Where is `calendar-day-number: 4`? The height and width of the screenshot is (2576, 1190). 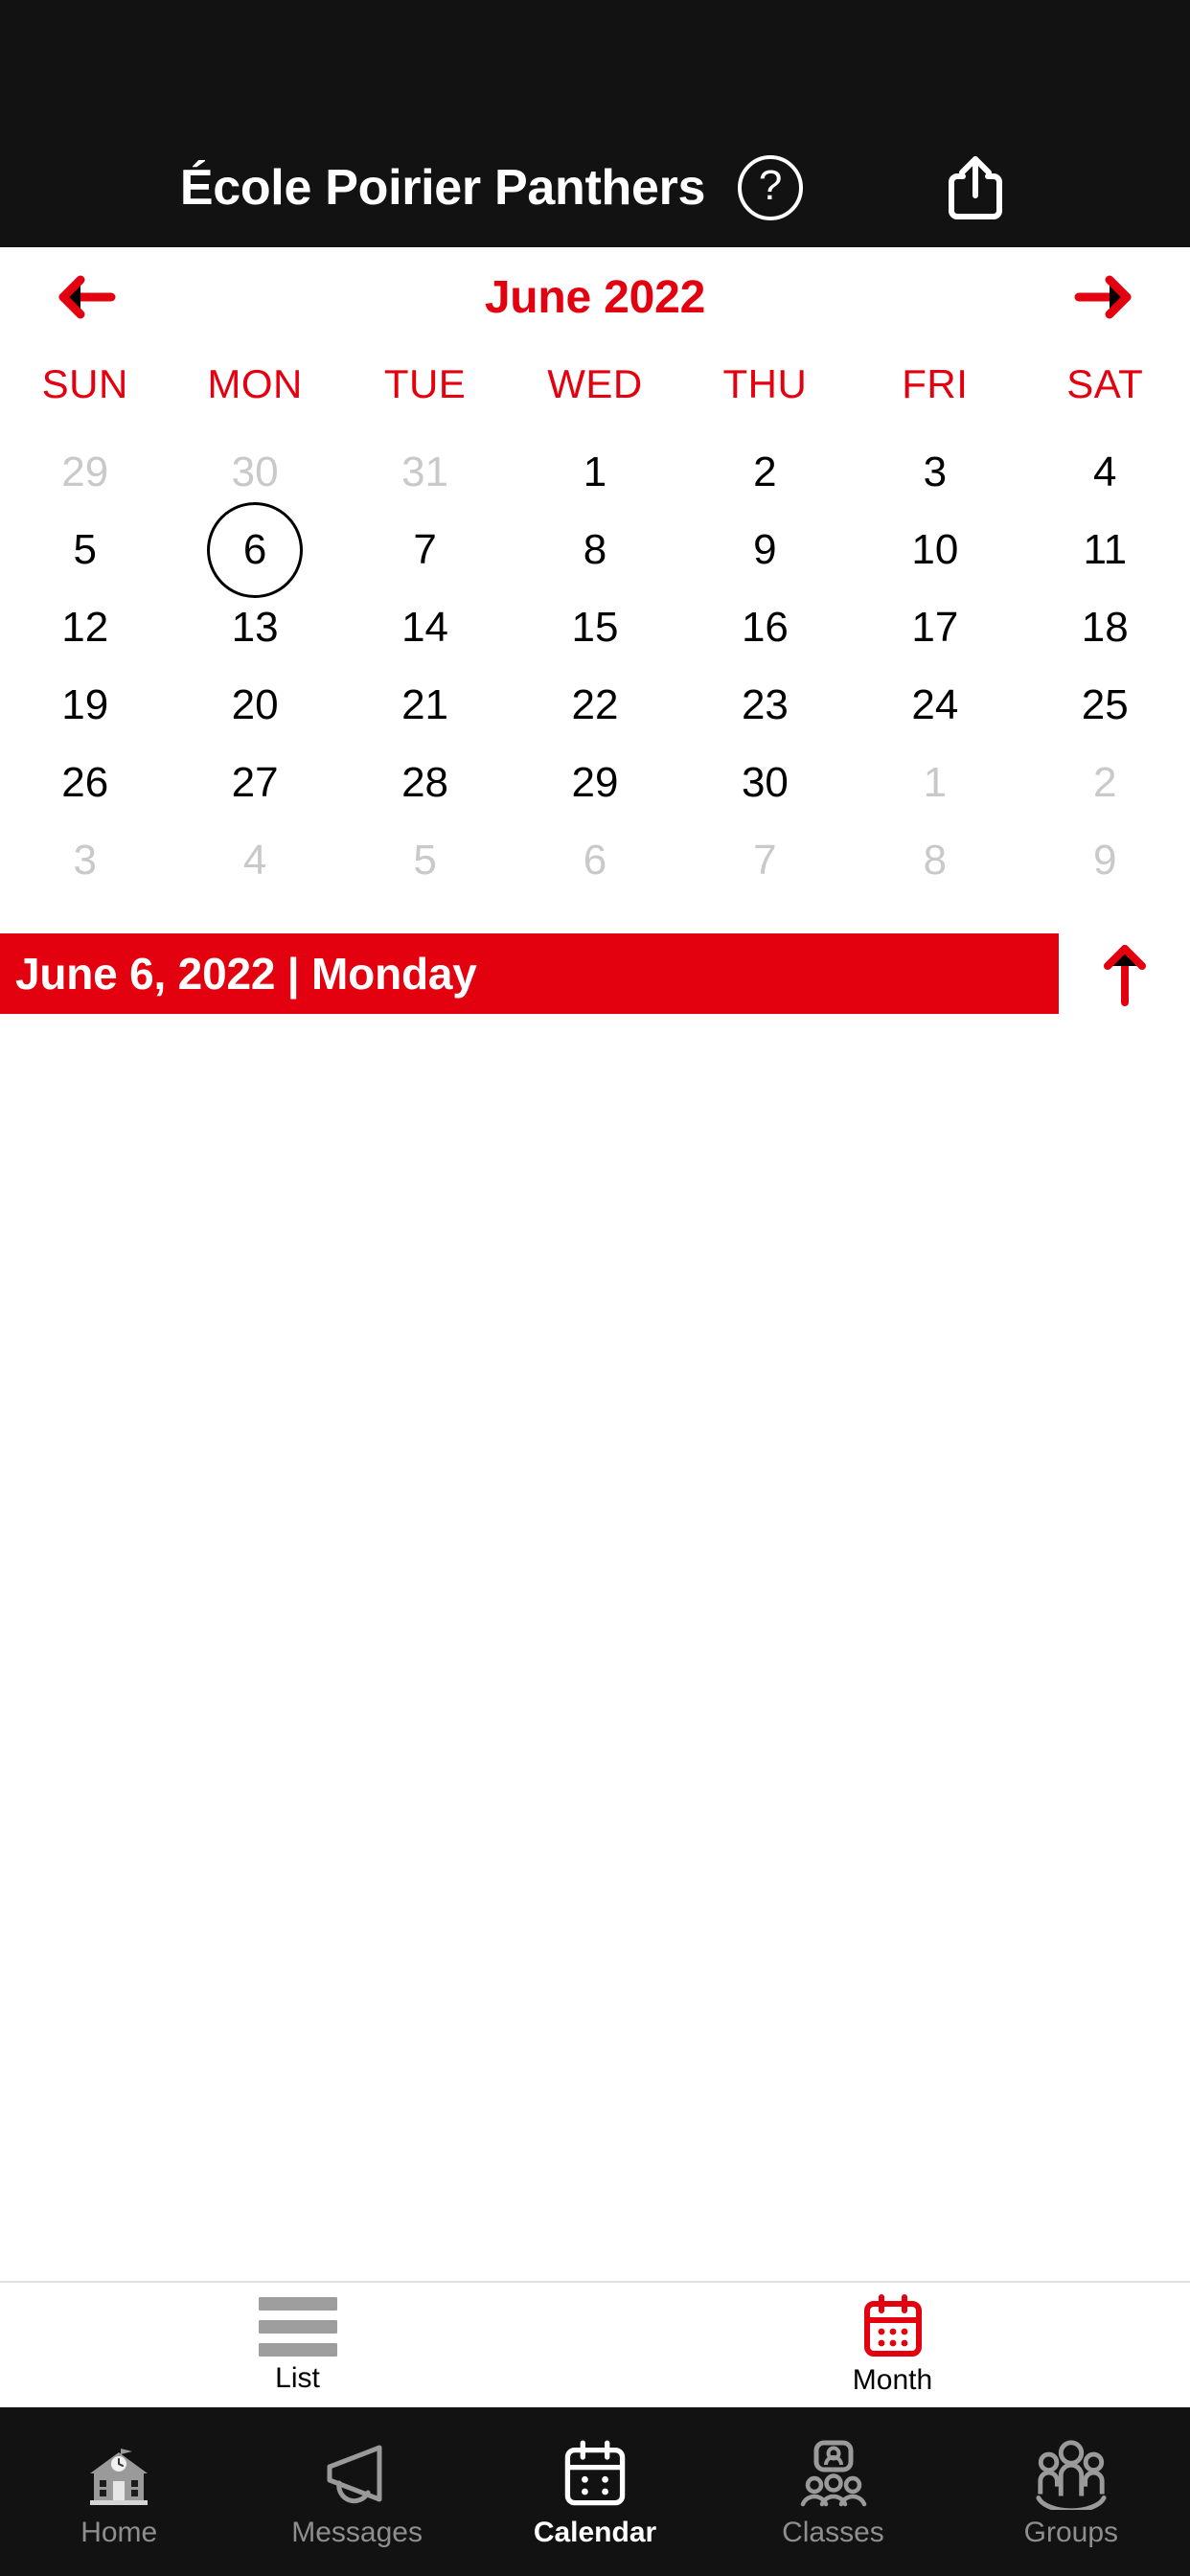
calendar-day-number: 4 is located at coordinates (1105, 471).